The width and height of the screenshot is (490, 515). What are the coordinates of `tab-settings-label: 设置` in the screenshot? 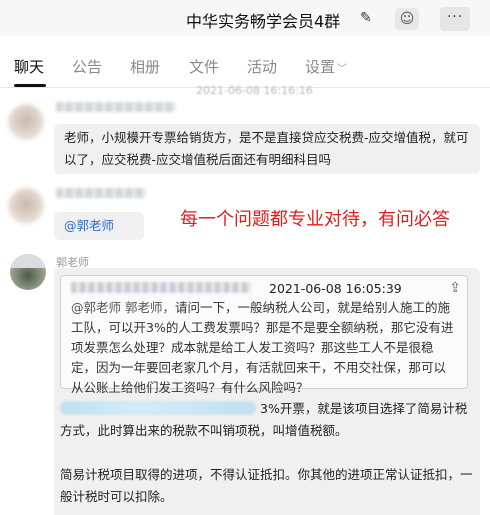 It's located at (320, 67).